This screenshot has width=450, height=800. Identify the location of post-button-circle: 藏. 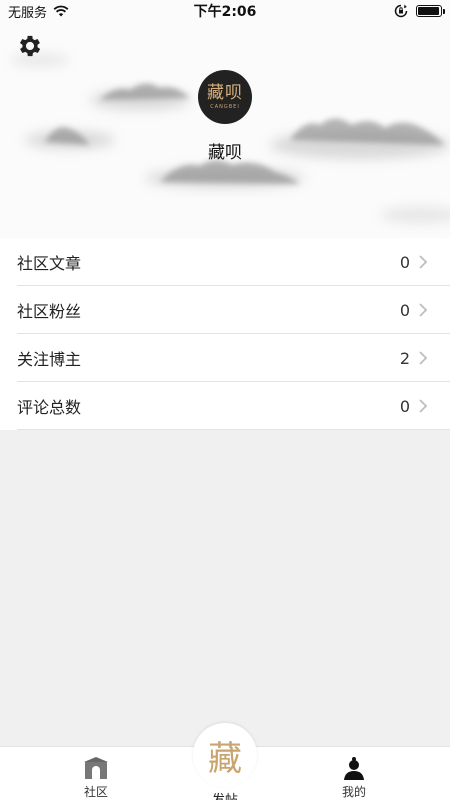
(225, 755).